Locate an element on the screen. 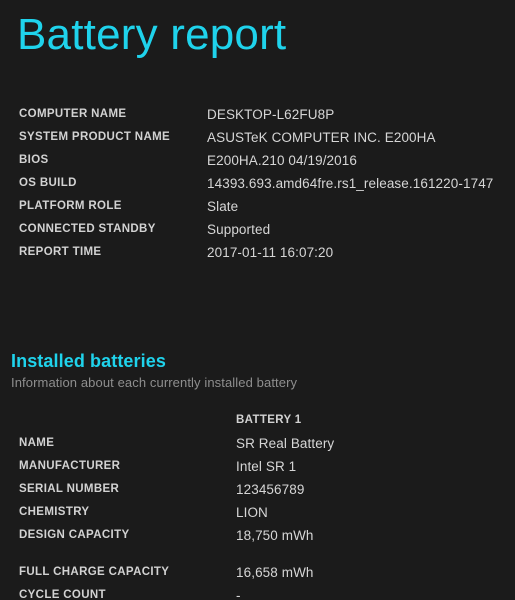 The image size is (515, 600). installed-batteries-heading: Installed batteries is located at coordinates (88, 361).